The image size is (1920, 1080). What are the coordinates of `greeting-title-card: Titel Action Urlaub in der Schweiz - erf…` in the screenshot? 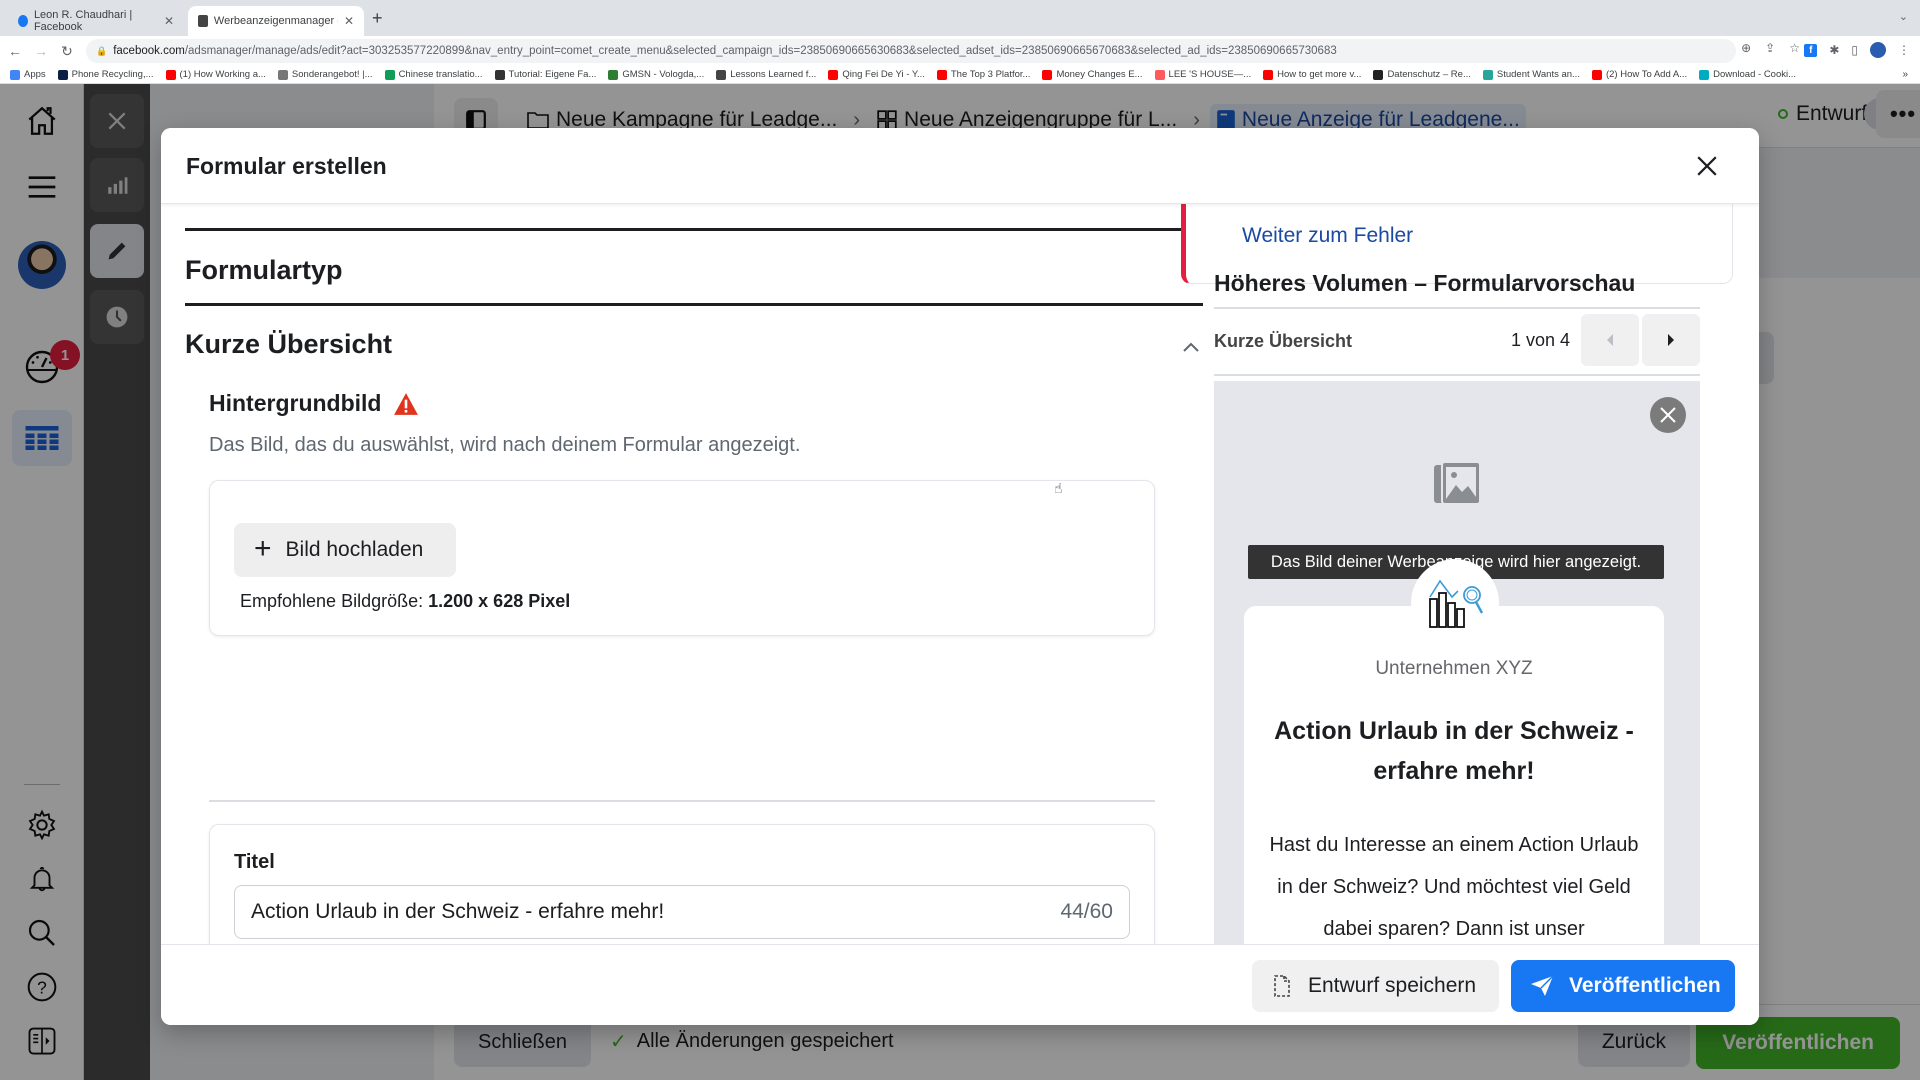 It's located at (682, 894).